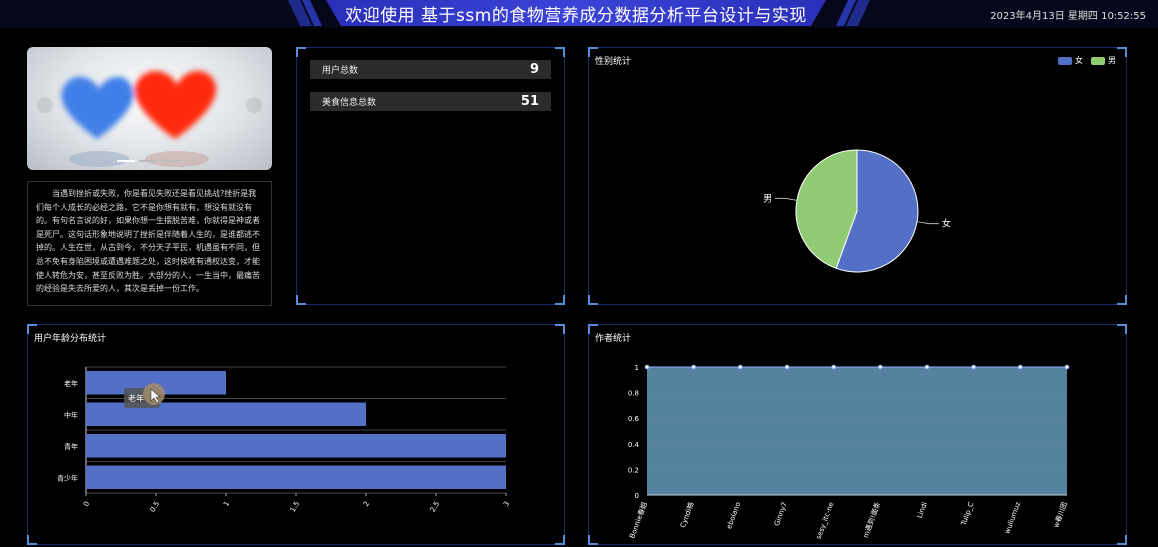 The height and width of the screenshot is (547, 1158). What do you see at coordinates (637, 368) in the screenshot?
I see `y-tick-label: 1` at bounding box center [637, 368].